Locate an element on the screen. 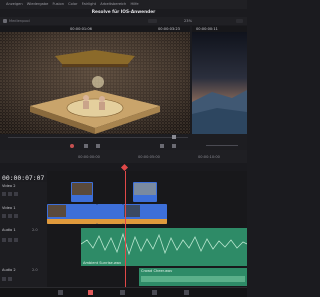  track-name-audio1: Audio 1 is located at coordinates (9, 230).